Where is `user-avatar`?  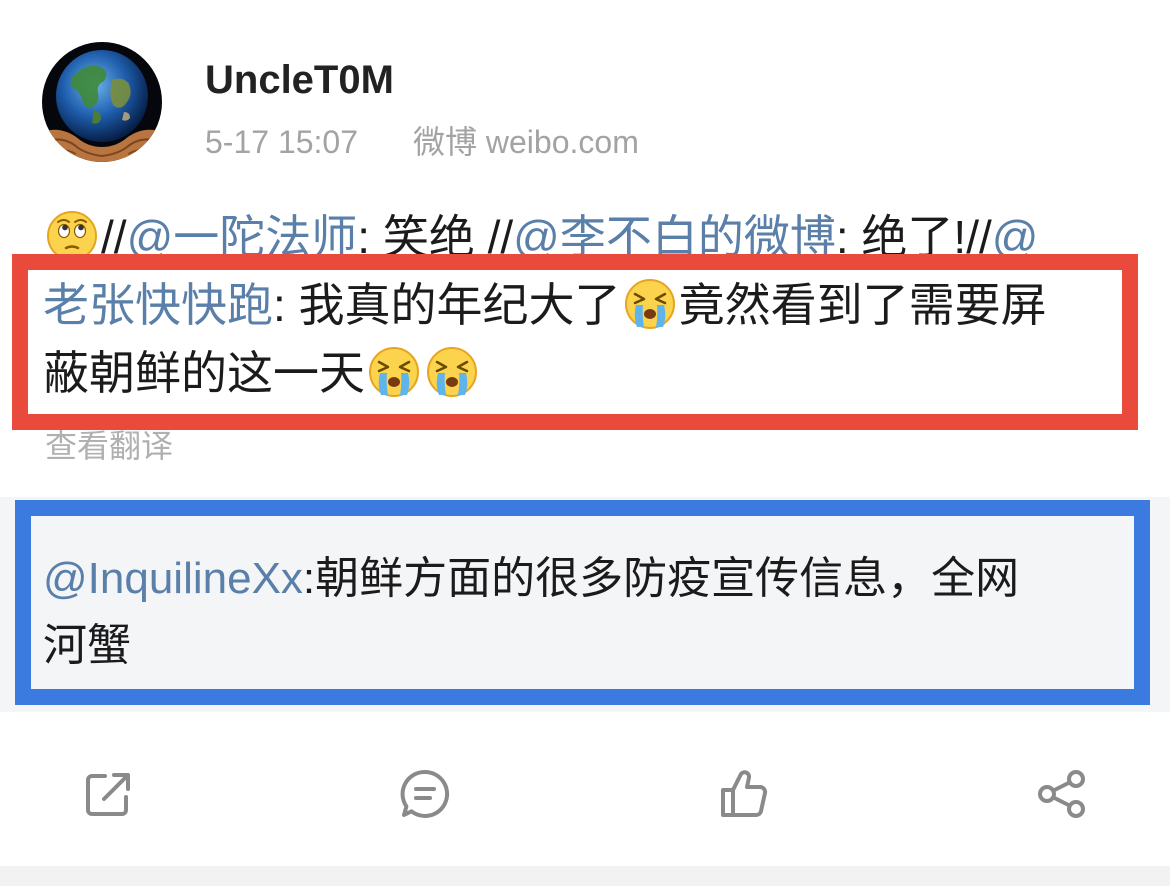
user-avatar is located at coordinates (102, 102).